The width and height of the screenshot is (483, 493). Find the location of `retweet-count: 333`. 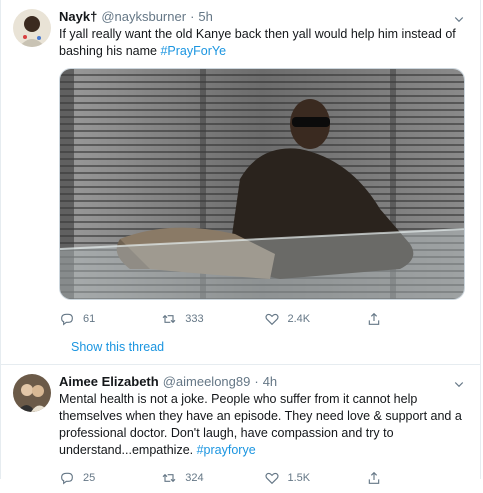

retweet-count: 333 is located at coordinates (194, 319).